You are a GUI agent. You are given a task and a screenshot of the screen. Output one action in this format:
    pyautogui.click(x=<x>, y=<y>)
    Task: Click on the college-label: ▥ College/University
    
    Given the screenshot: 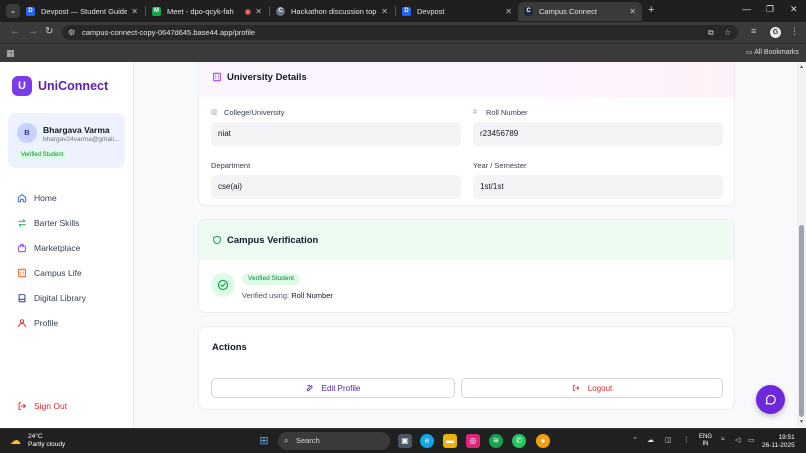 What is the action you would take?
    pyautogui.click(x=247, y=112)
    